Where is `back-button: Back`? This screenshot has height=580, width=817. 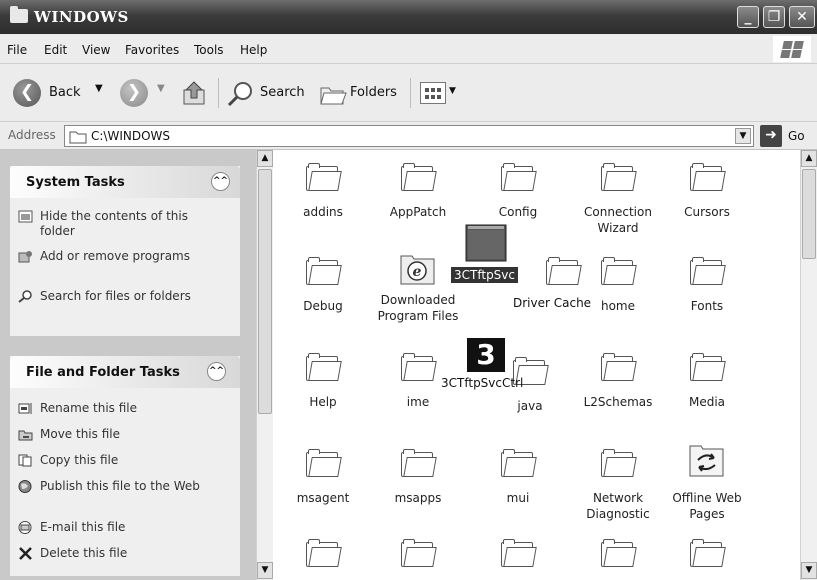 back-button: Back is located at coordinates (65, 92).